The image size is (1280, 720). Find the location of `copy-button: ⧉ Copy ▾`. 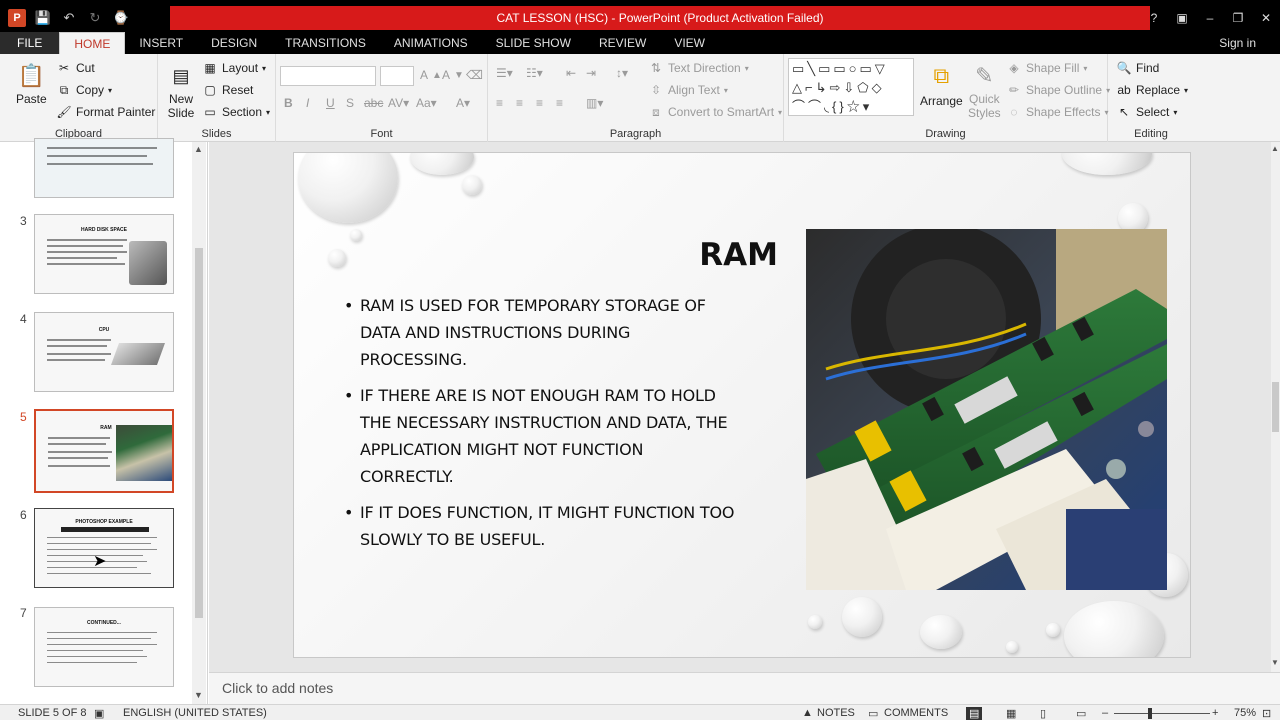

copy-button: ⧉ Copy ▾ is located at coordinates (84, 90).